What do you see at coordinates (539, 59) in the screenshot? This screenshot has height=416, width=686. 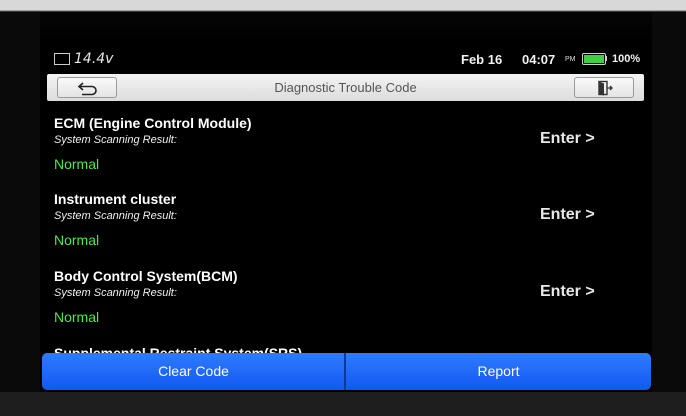 I see `status-time: 04:07` at bounding box center [539, 59].